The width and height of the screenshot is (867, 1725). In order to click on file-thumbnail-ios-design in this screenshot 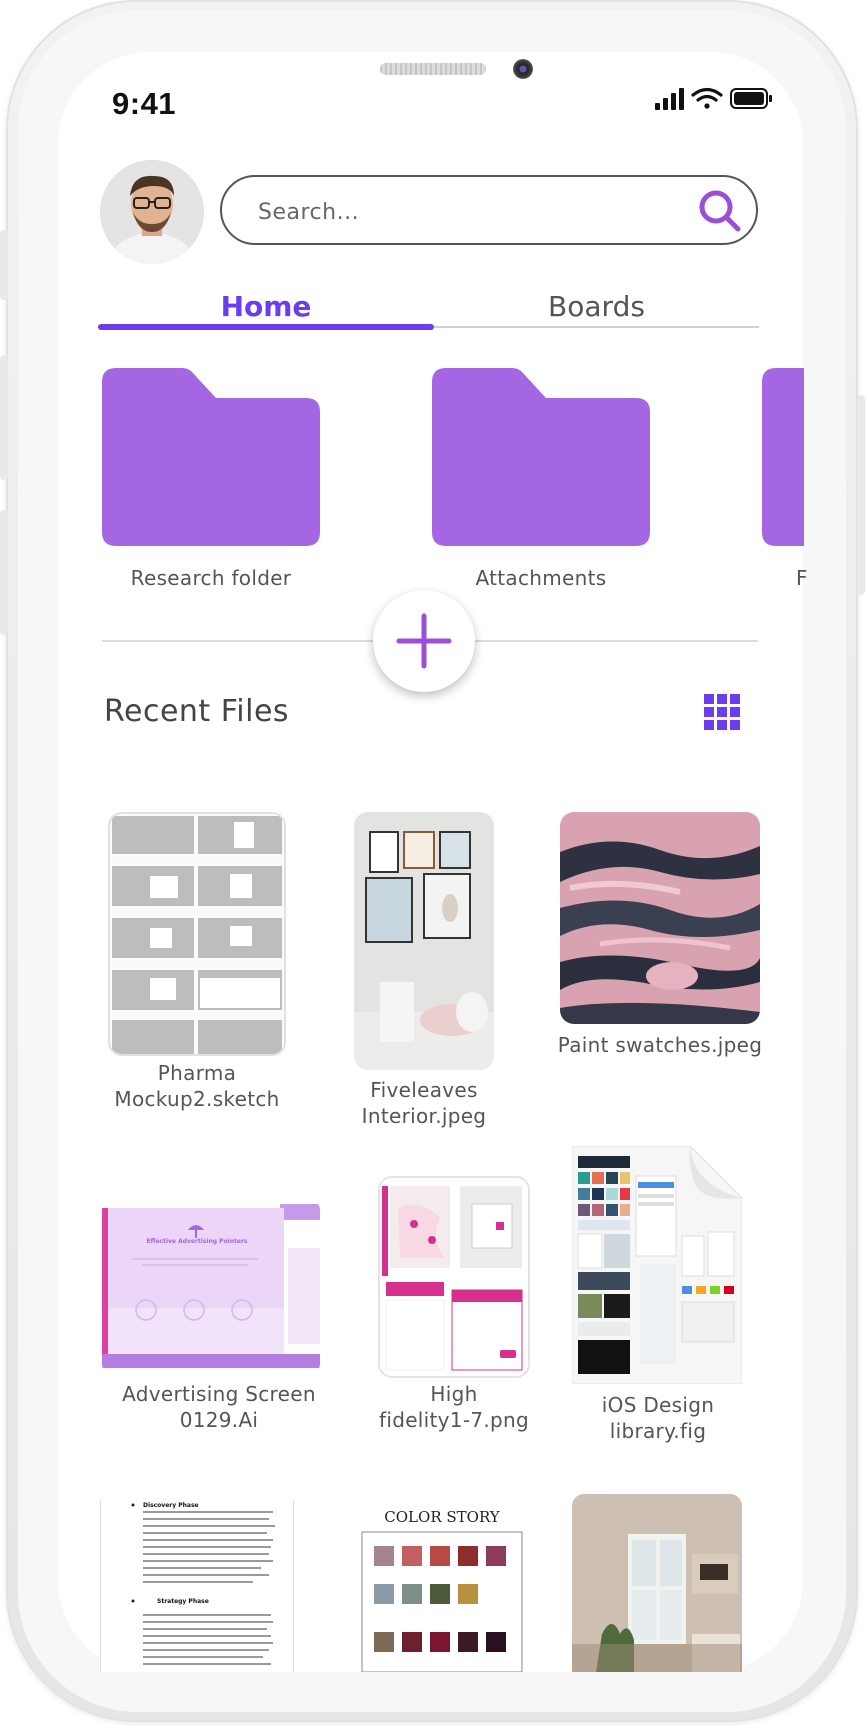, I will do `click(657, 1265)`.